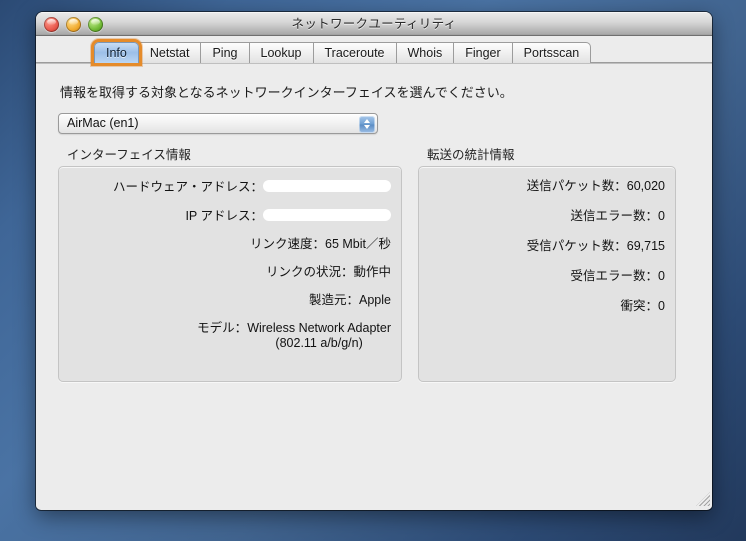  I want to click on row-label: 衝突：, so click(639, 306).